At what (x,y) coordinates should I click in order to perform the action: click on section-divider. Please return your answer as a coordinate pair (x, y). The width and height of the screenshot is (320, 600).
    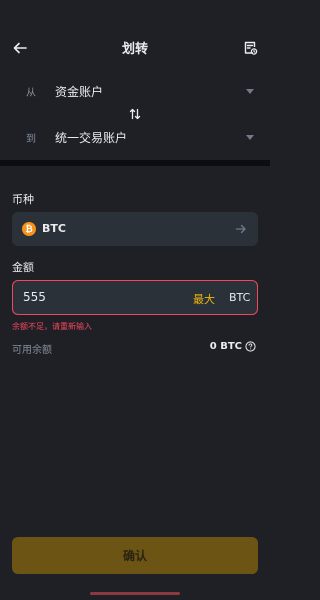
    Looking at the image, I should click on (135, 163).